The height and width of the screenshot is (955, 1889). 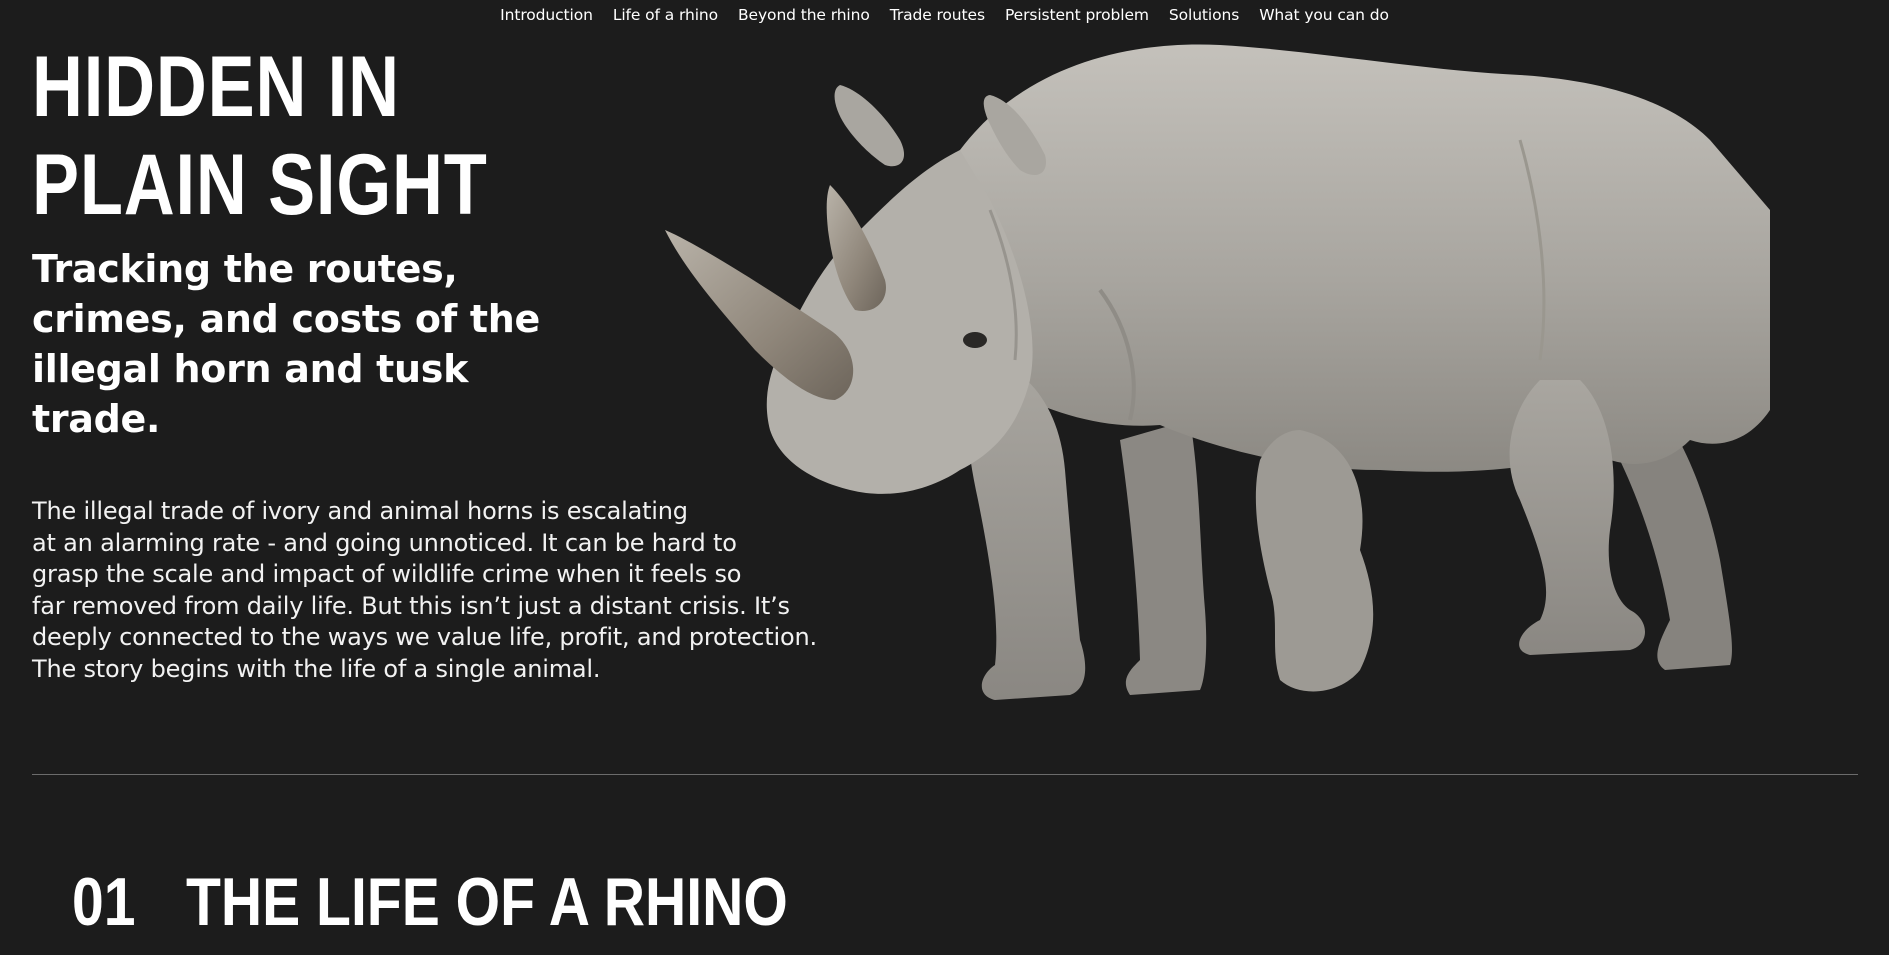 What do you see at coordinates (104, 902) in the screenshot?
I see `section-number: 01` at bounding box center [104, 902].